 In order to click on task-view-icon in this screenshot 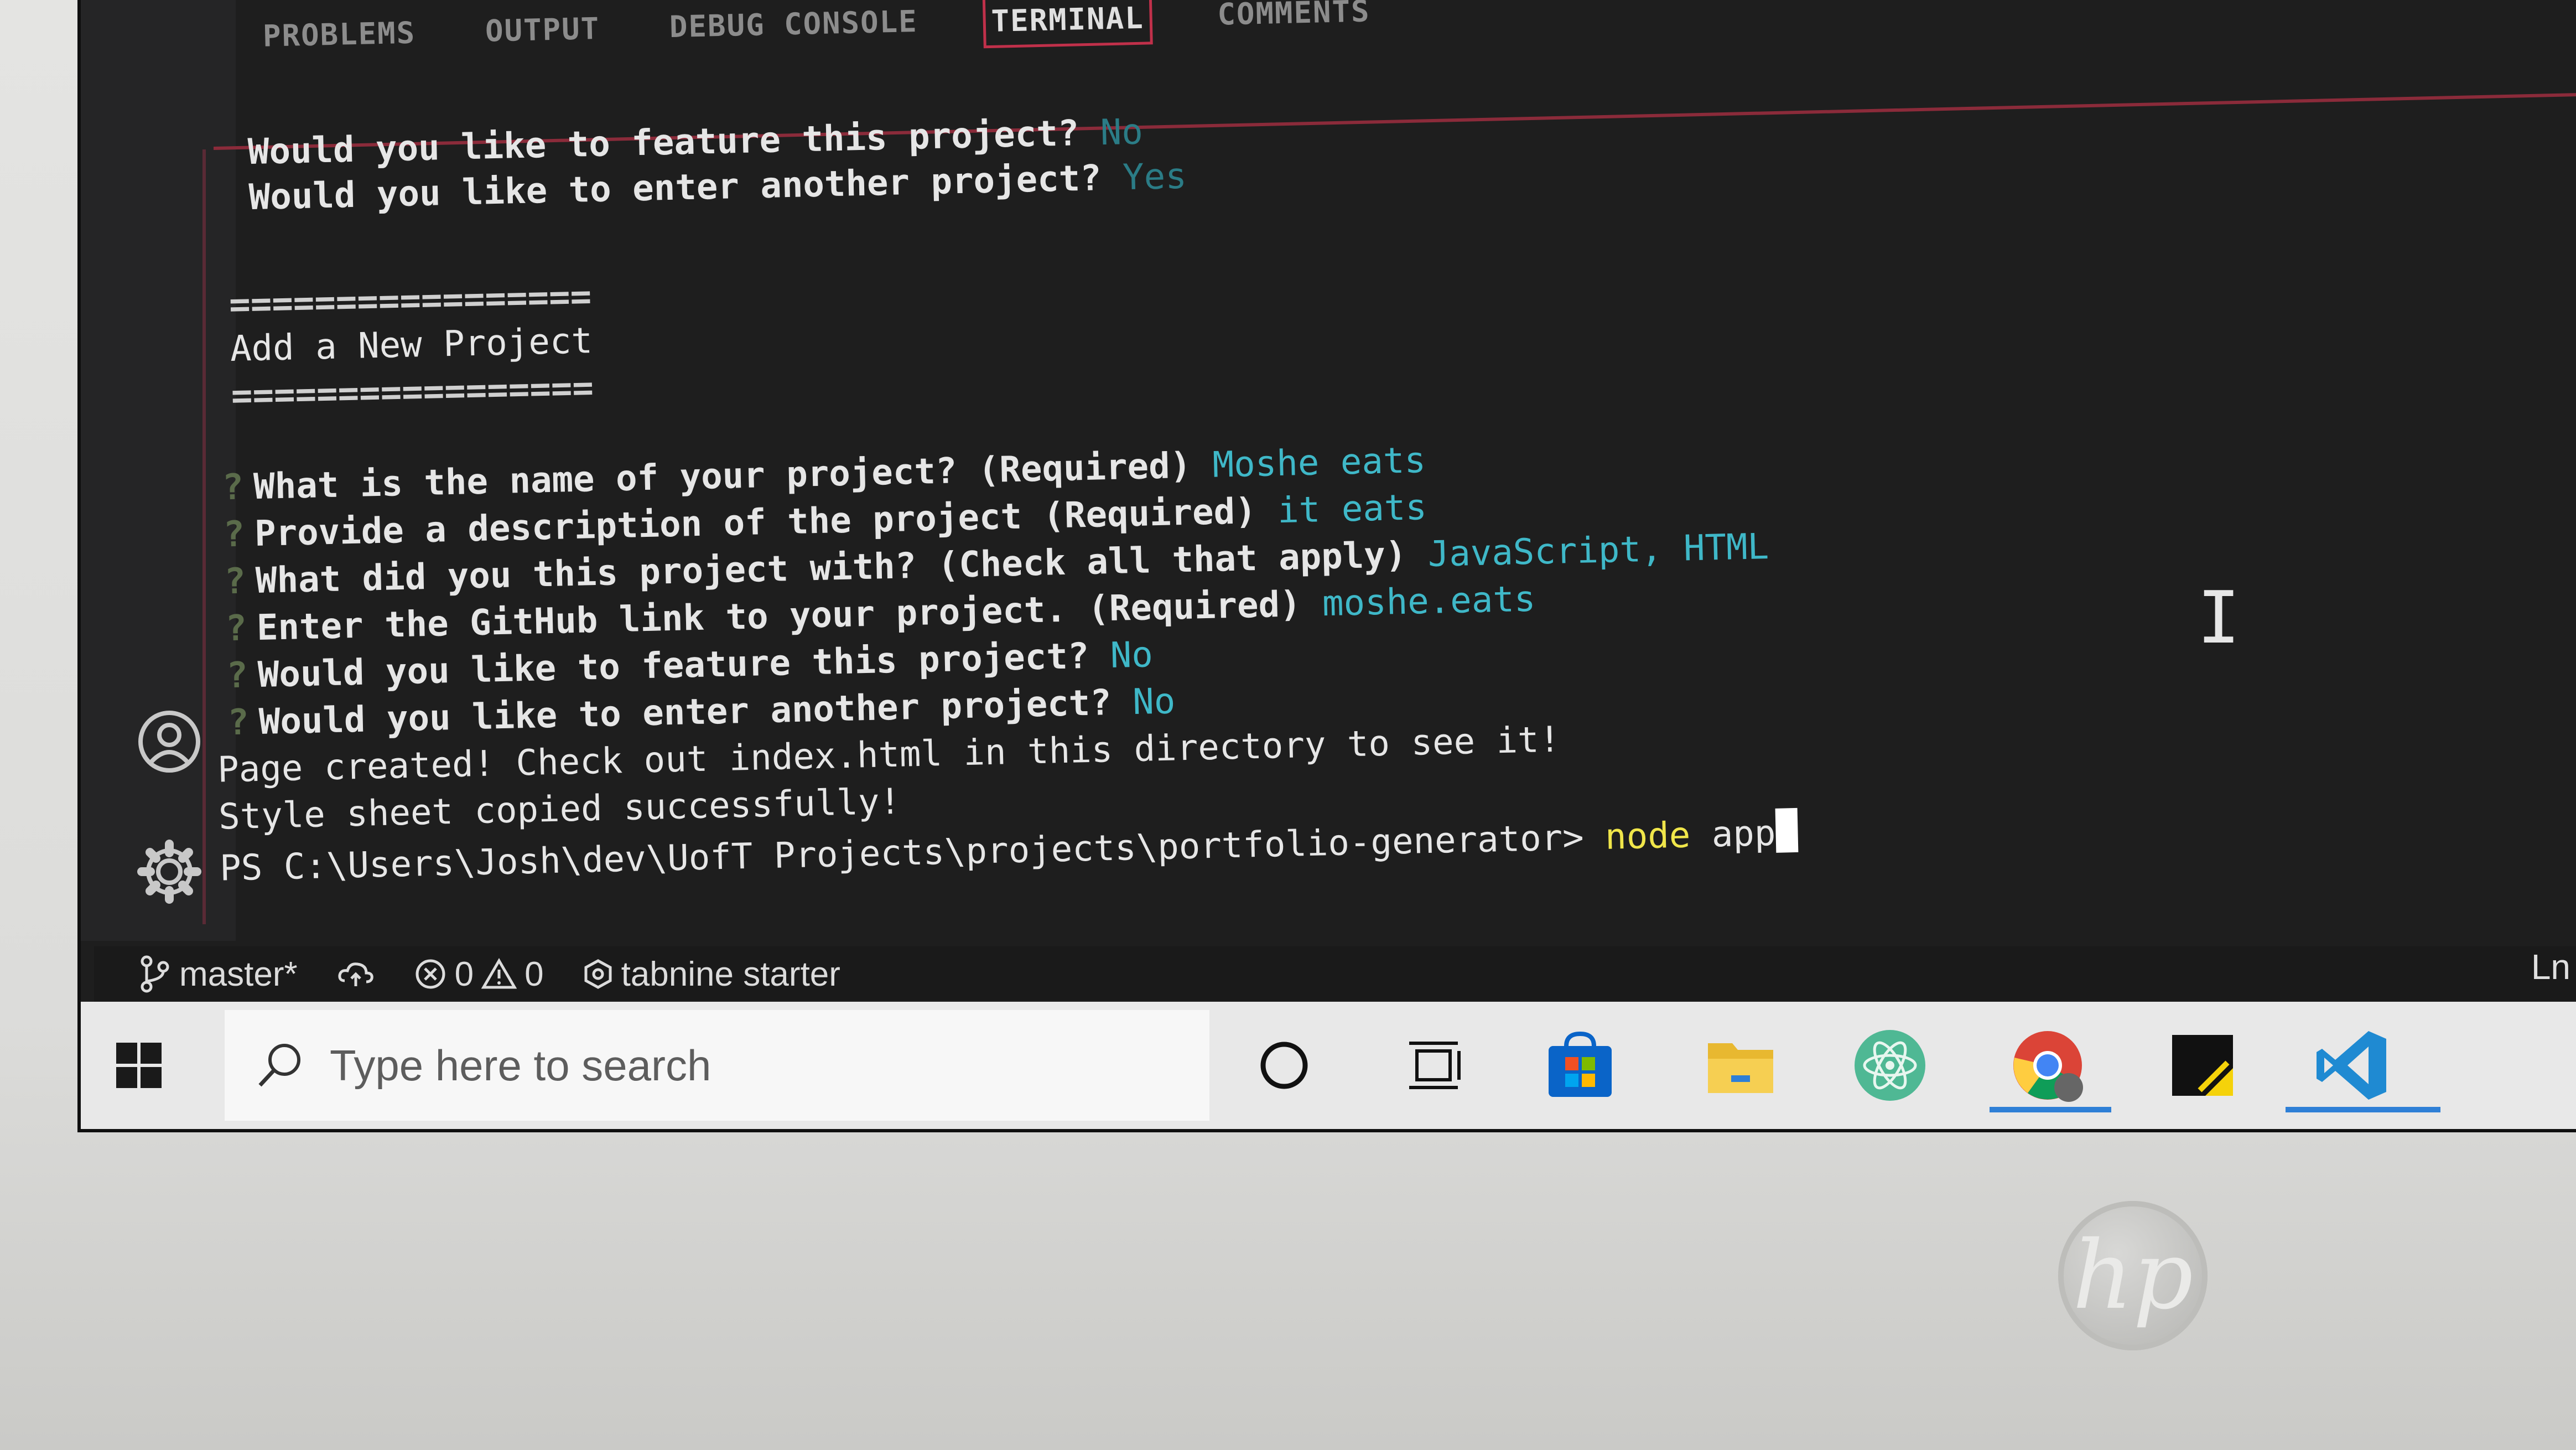, I will do `click(1436, 1065)`.